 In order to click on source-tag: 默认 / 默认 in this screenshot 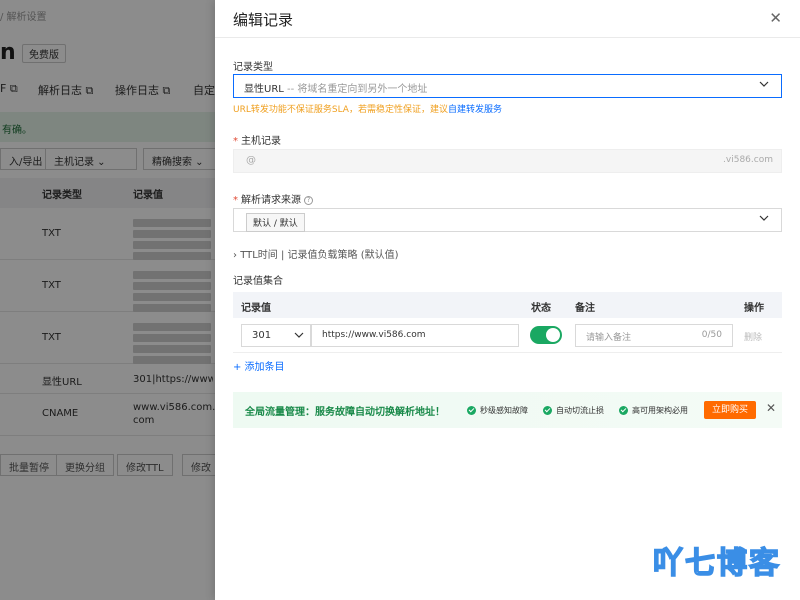, I will do `click(275, 222)`.